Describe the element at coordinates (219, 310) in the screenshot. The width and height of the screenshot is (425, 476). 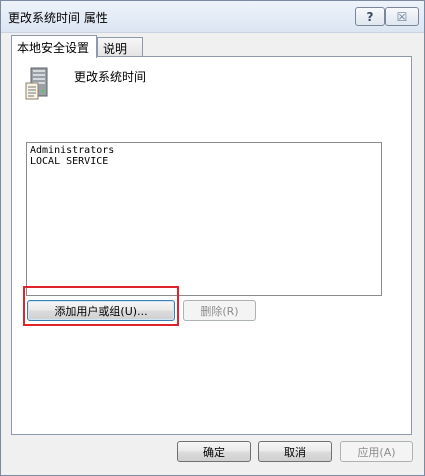
I see `remove-button: 删除(R)` at that location.